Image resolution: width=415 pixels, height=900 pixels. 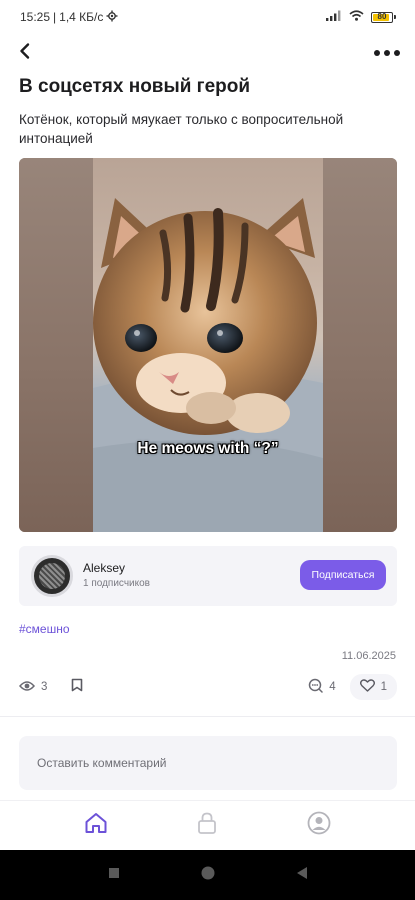 What do you see at coordinates (44, 687) in the screenshot?
I see `views-count: 3` at bounding box center [44, 687].